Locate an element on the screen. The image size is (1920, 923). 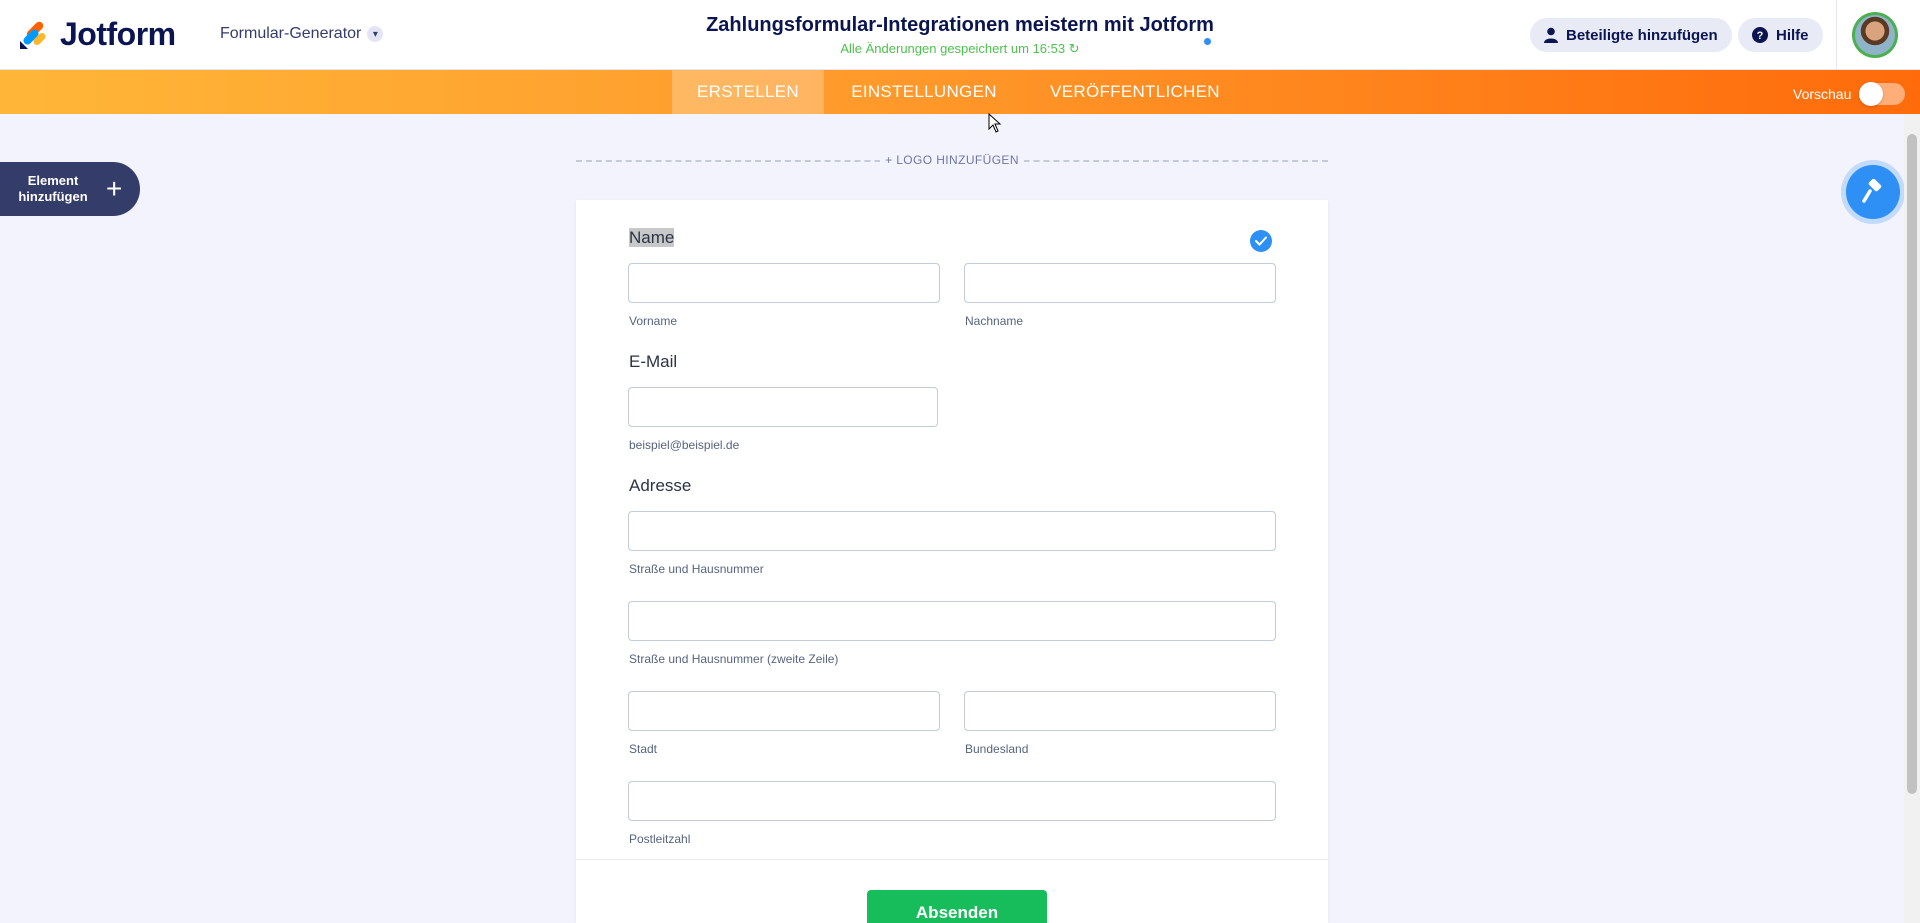
builder-label: Formular-Generator is located at coordinates (291, 33).